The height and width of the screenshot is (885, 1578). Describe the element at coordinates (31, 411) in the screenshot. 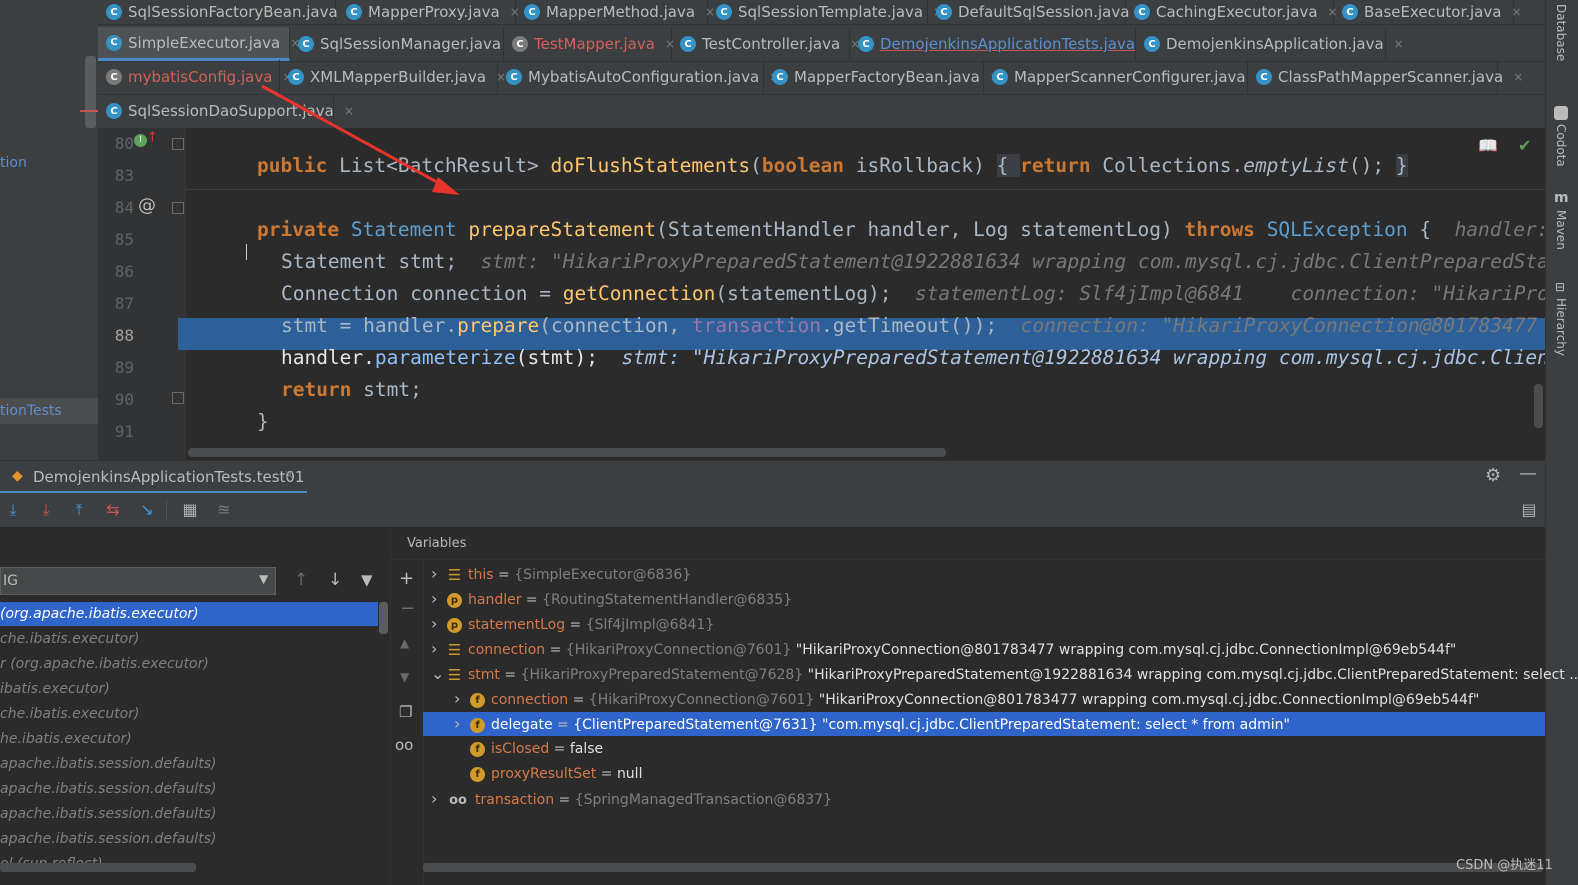

I see `project-tree-item-selected: tionTests` at that location.